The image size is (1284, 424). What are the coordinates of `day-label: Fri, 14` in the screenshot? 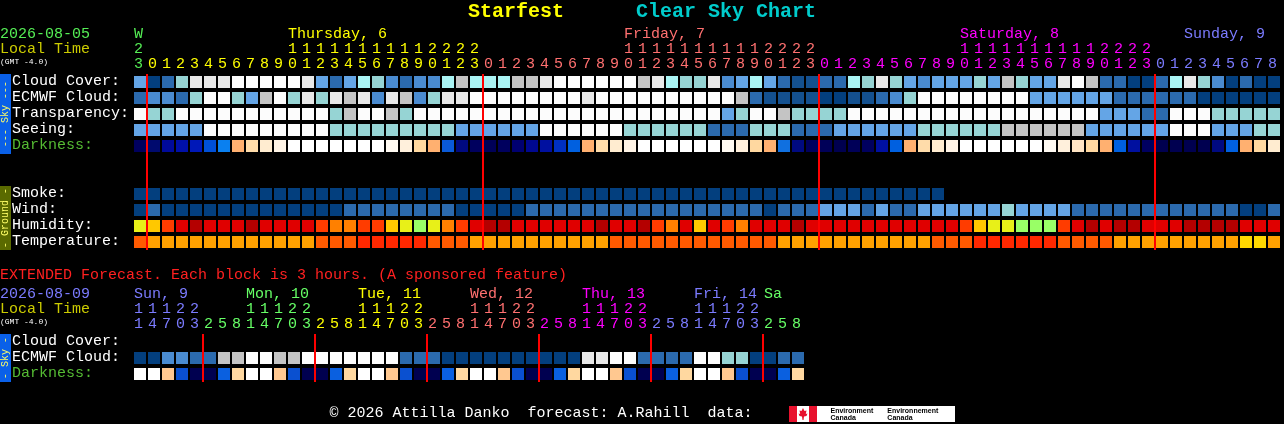 It's located at (726, 294).